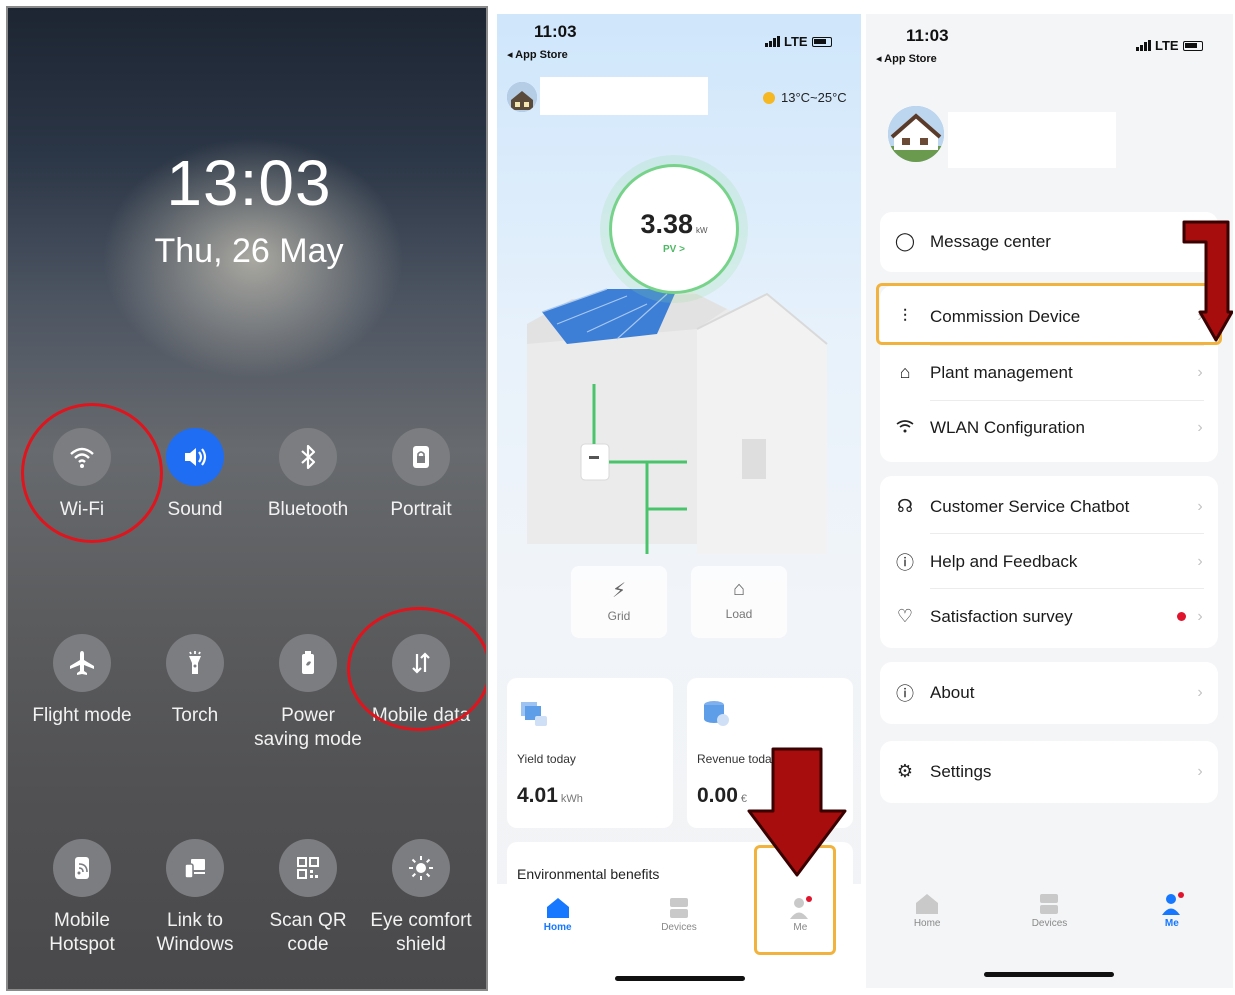 The image size is (1235, 995). What do you see at coordinates (537, 795) in the screenshot?
I see `yield-value: 4.01` at bounding box center [537, 795].